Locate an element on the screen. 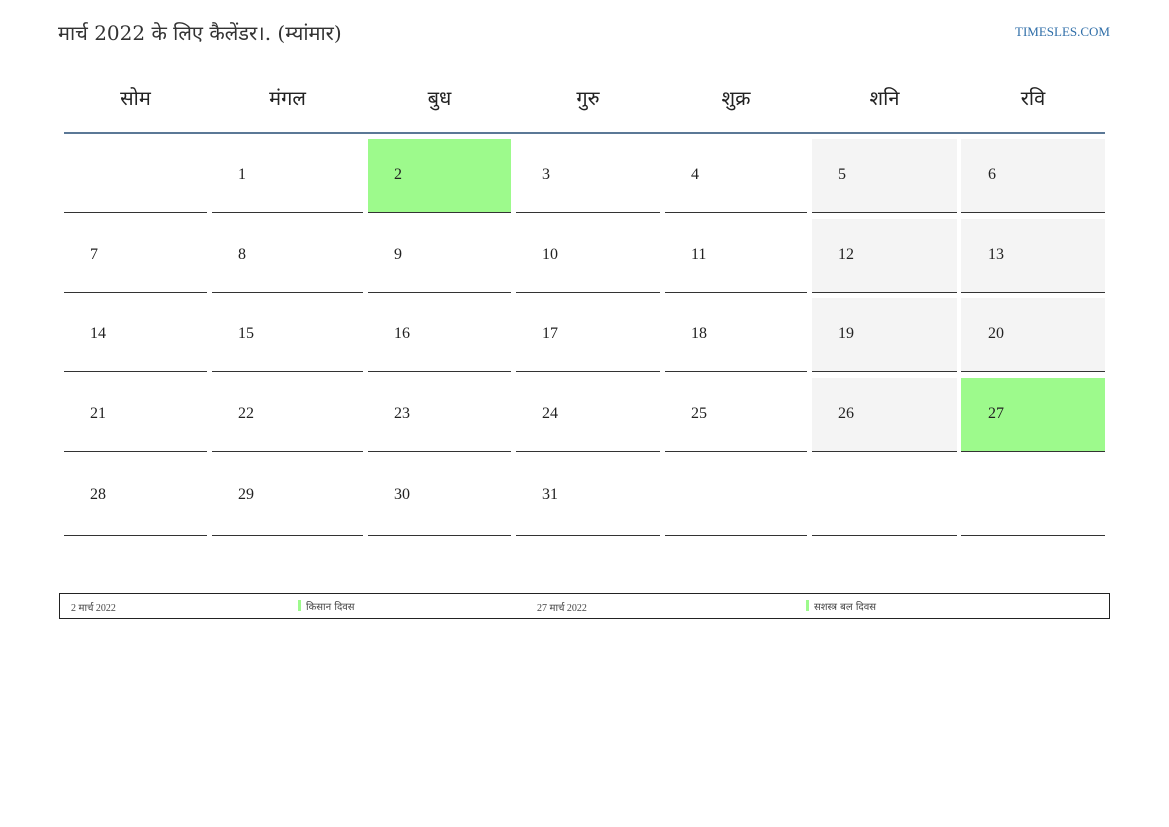 The height and width of the screenshot is (827, 1169). day-cell-weekend: 12 is located at coordinates (884, 256).